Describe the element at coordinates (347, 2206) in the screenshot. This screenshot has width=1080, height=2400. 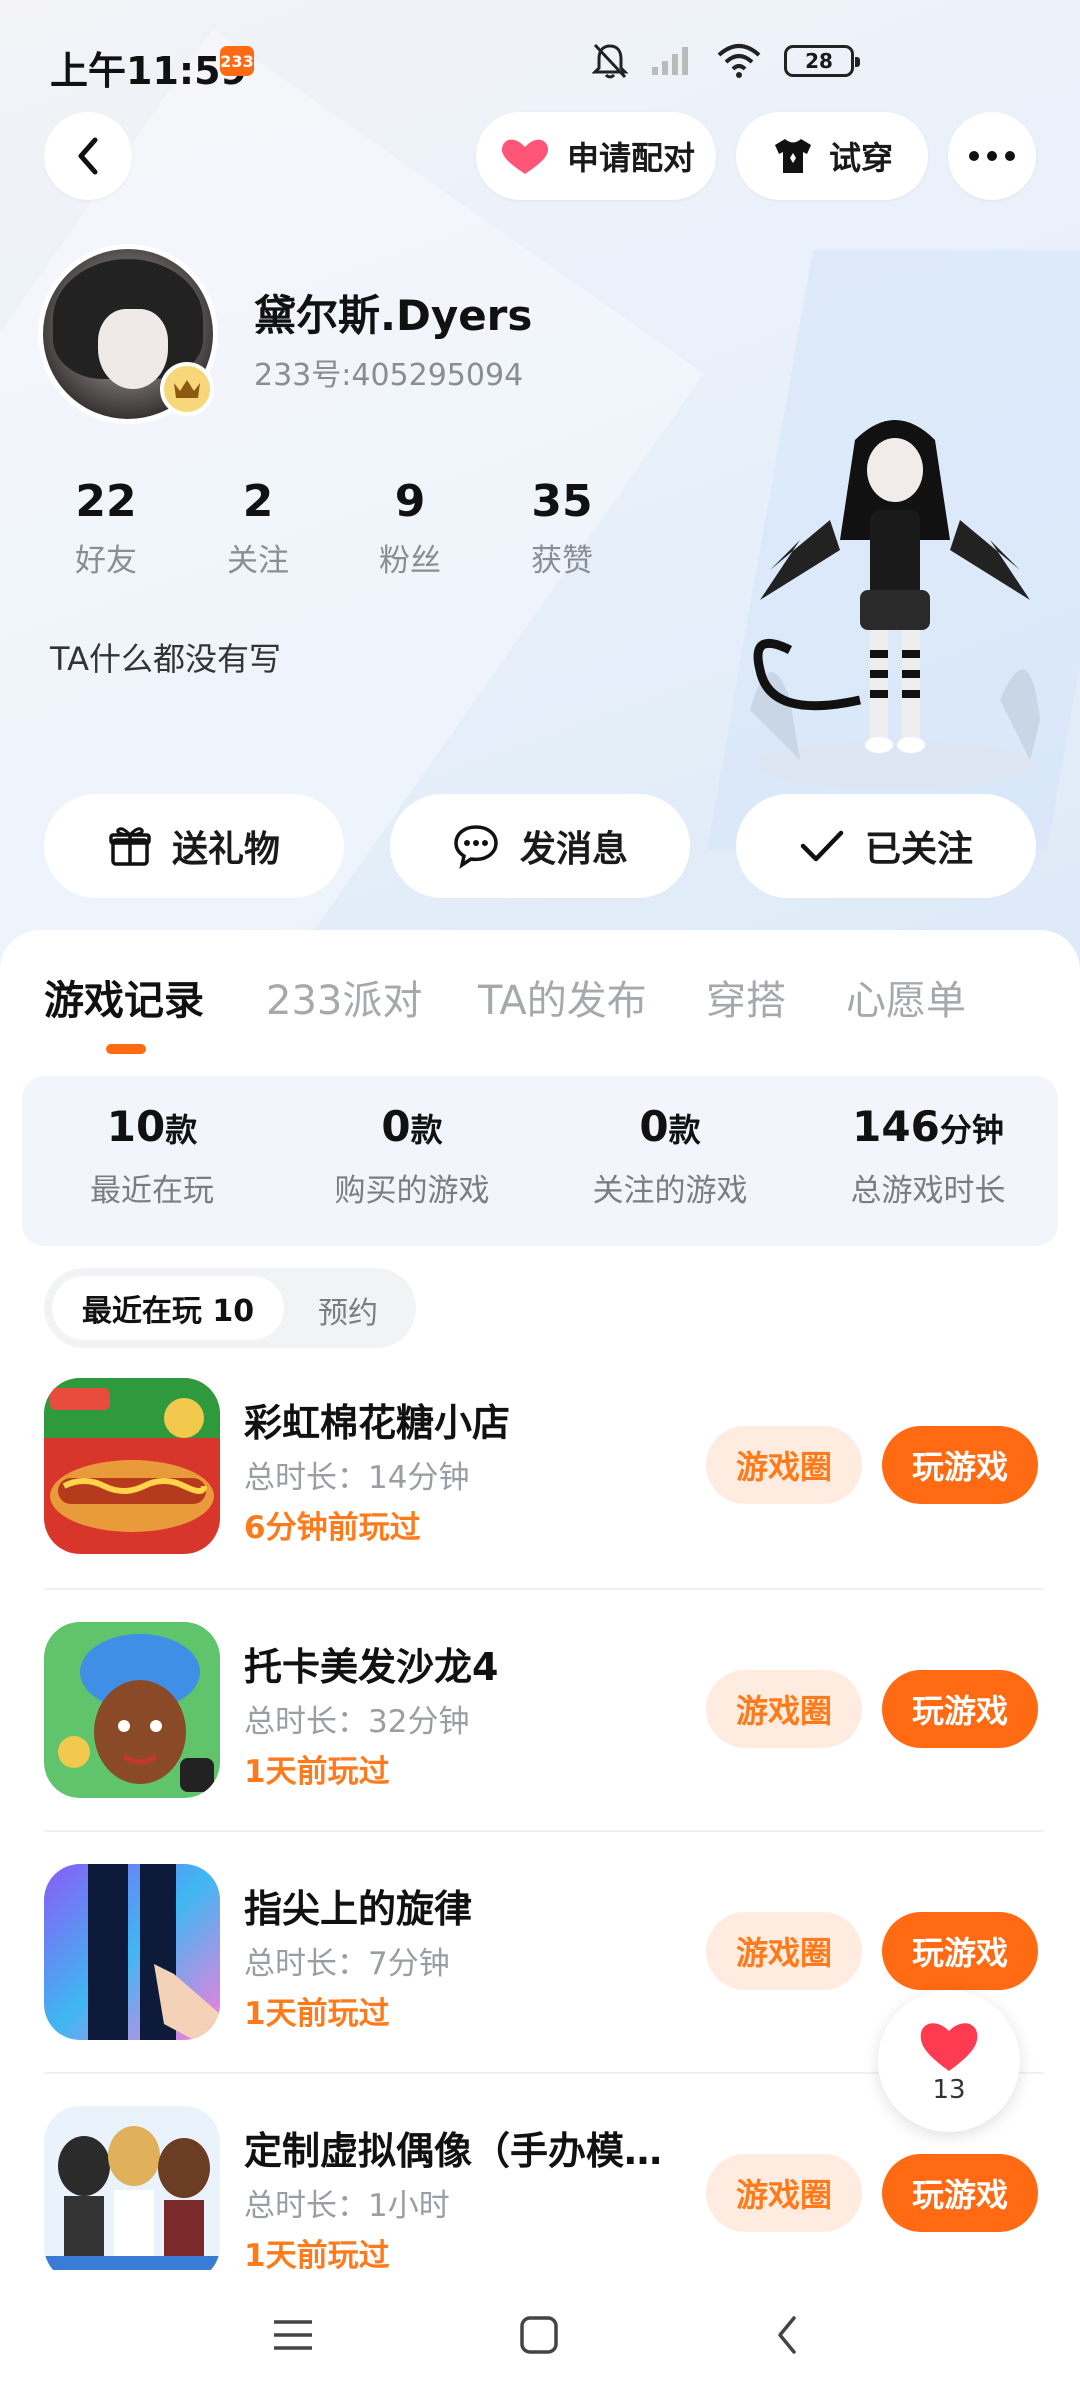
I see `game-duration: 总时长：1小时` at that location.